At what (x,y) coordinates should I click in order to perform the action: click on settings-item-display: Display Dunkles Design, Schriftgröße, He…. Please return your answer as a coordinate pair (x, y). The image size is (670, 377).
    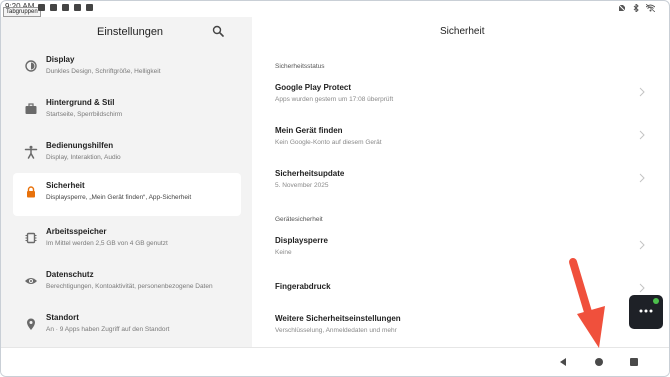
    Looking at the image, I should click on (127, 68).